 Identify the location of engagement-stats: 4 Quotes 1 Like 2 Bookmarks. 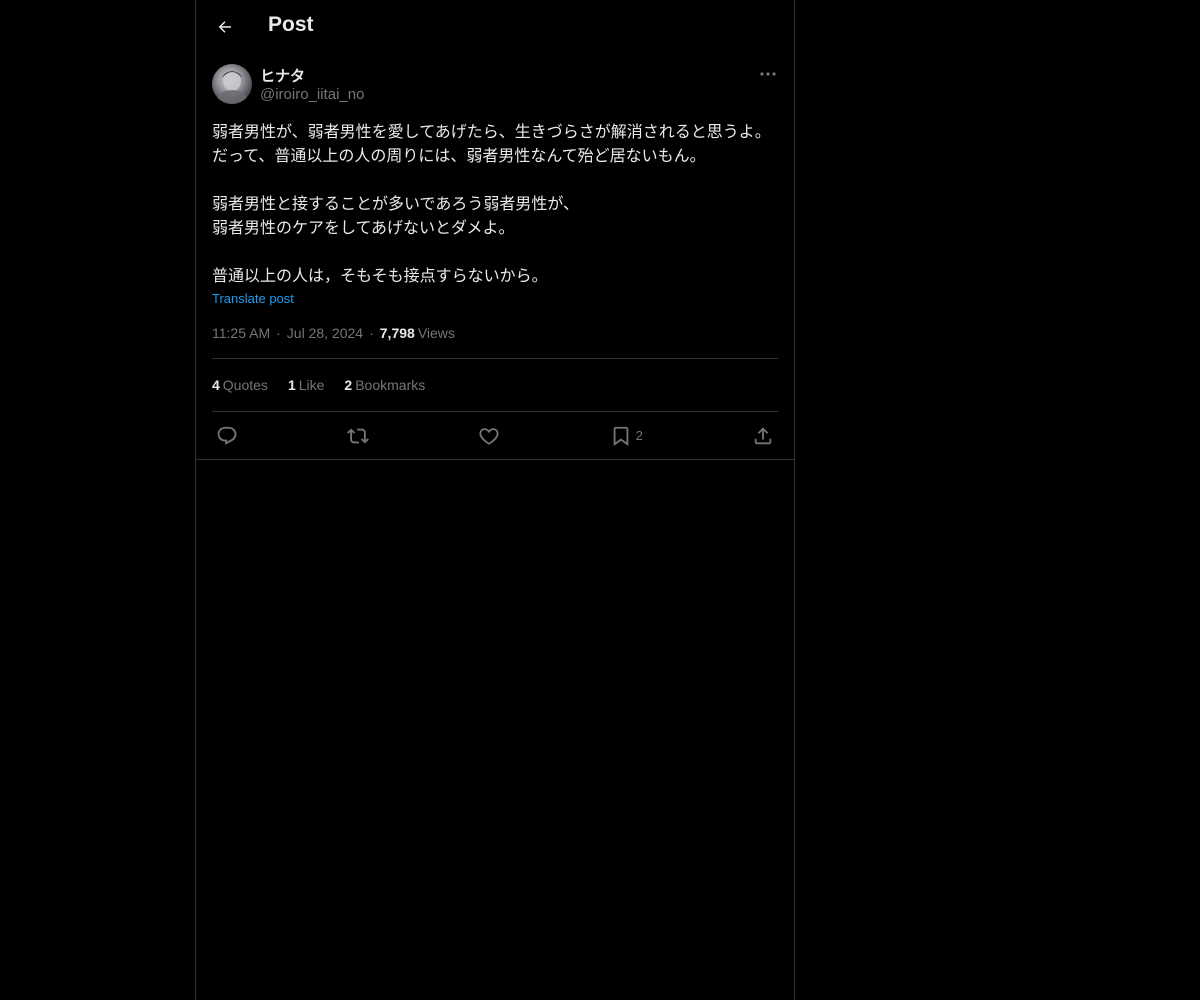
(495, 385).